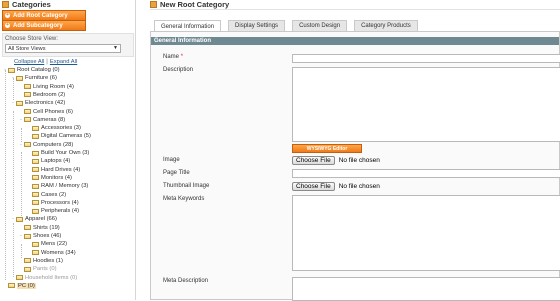 This screenshot has width=560, height=301. I want to click on tree-node: - Cameras (8), so click(42, 120).